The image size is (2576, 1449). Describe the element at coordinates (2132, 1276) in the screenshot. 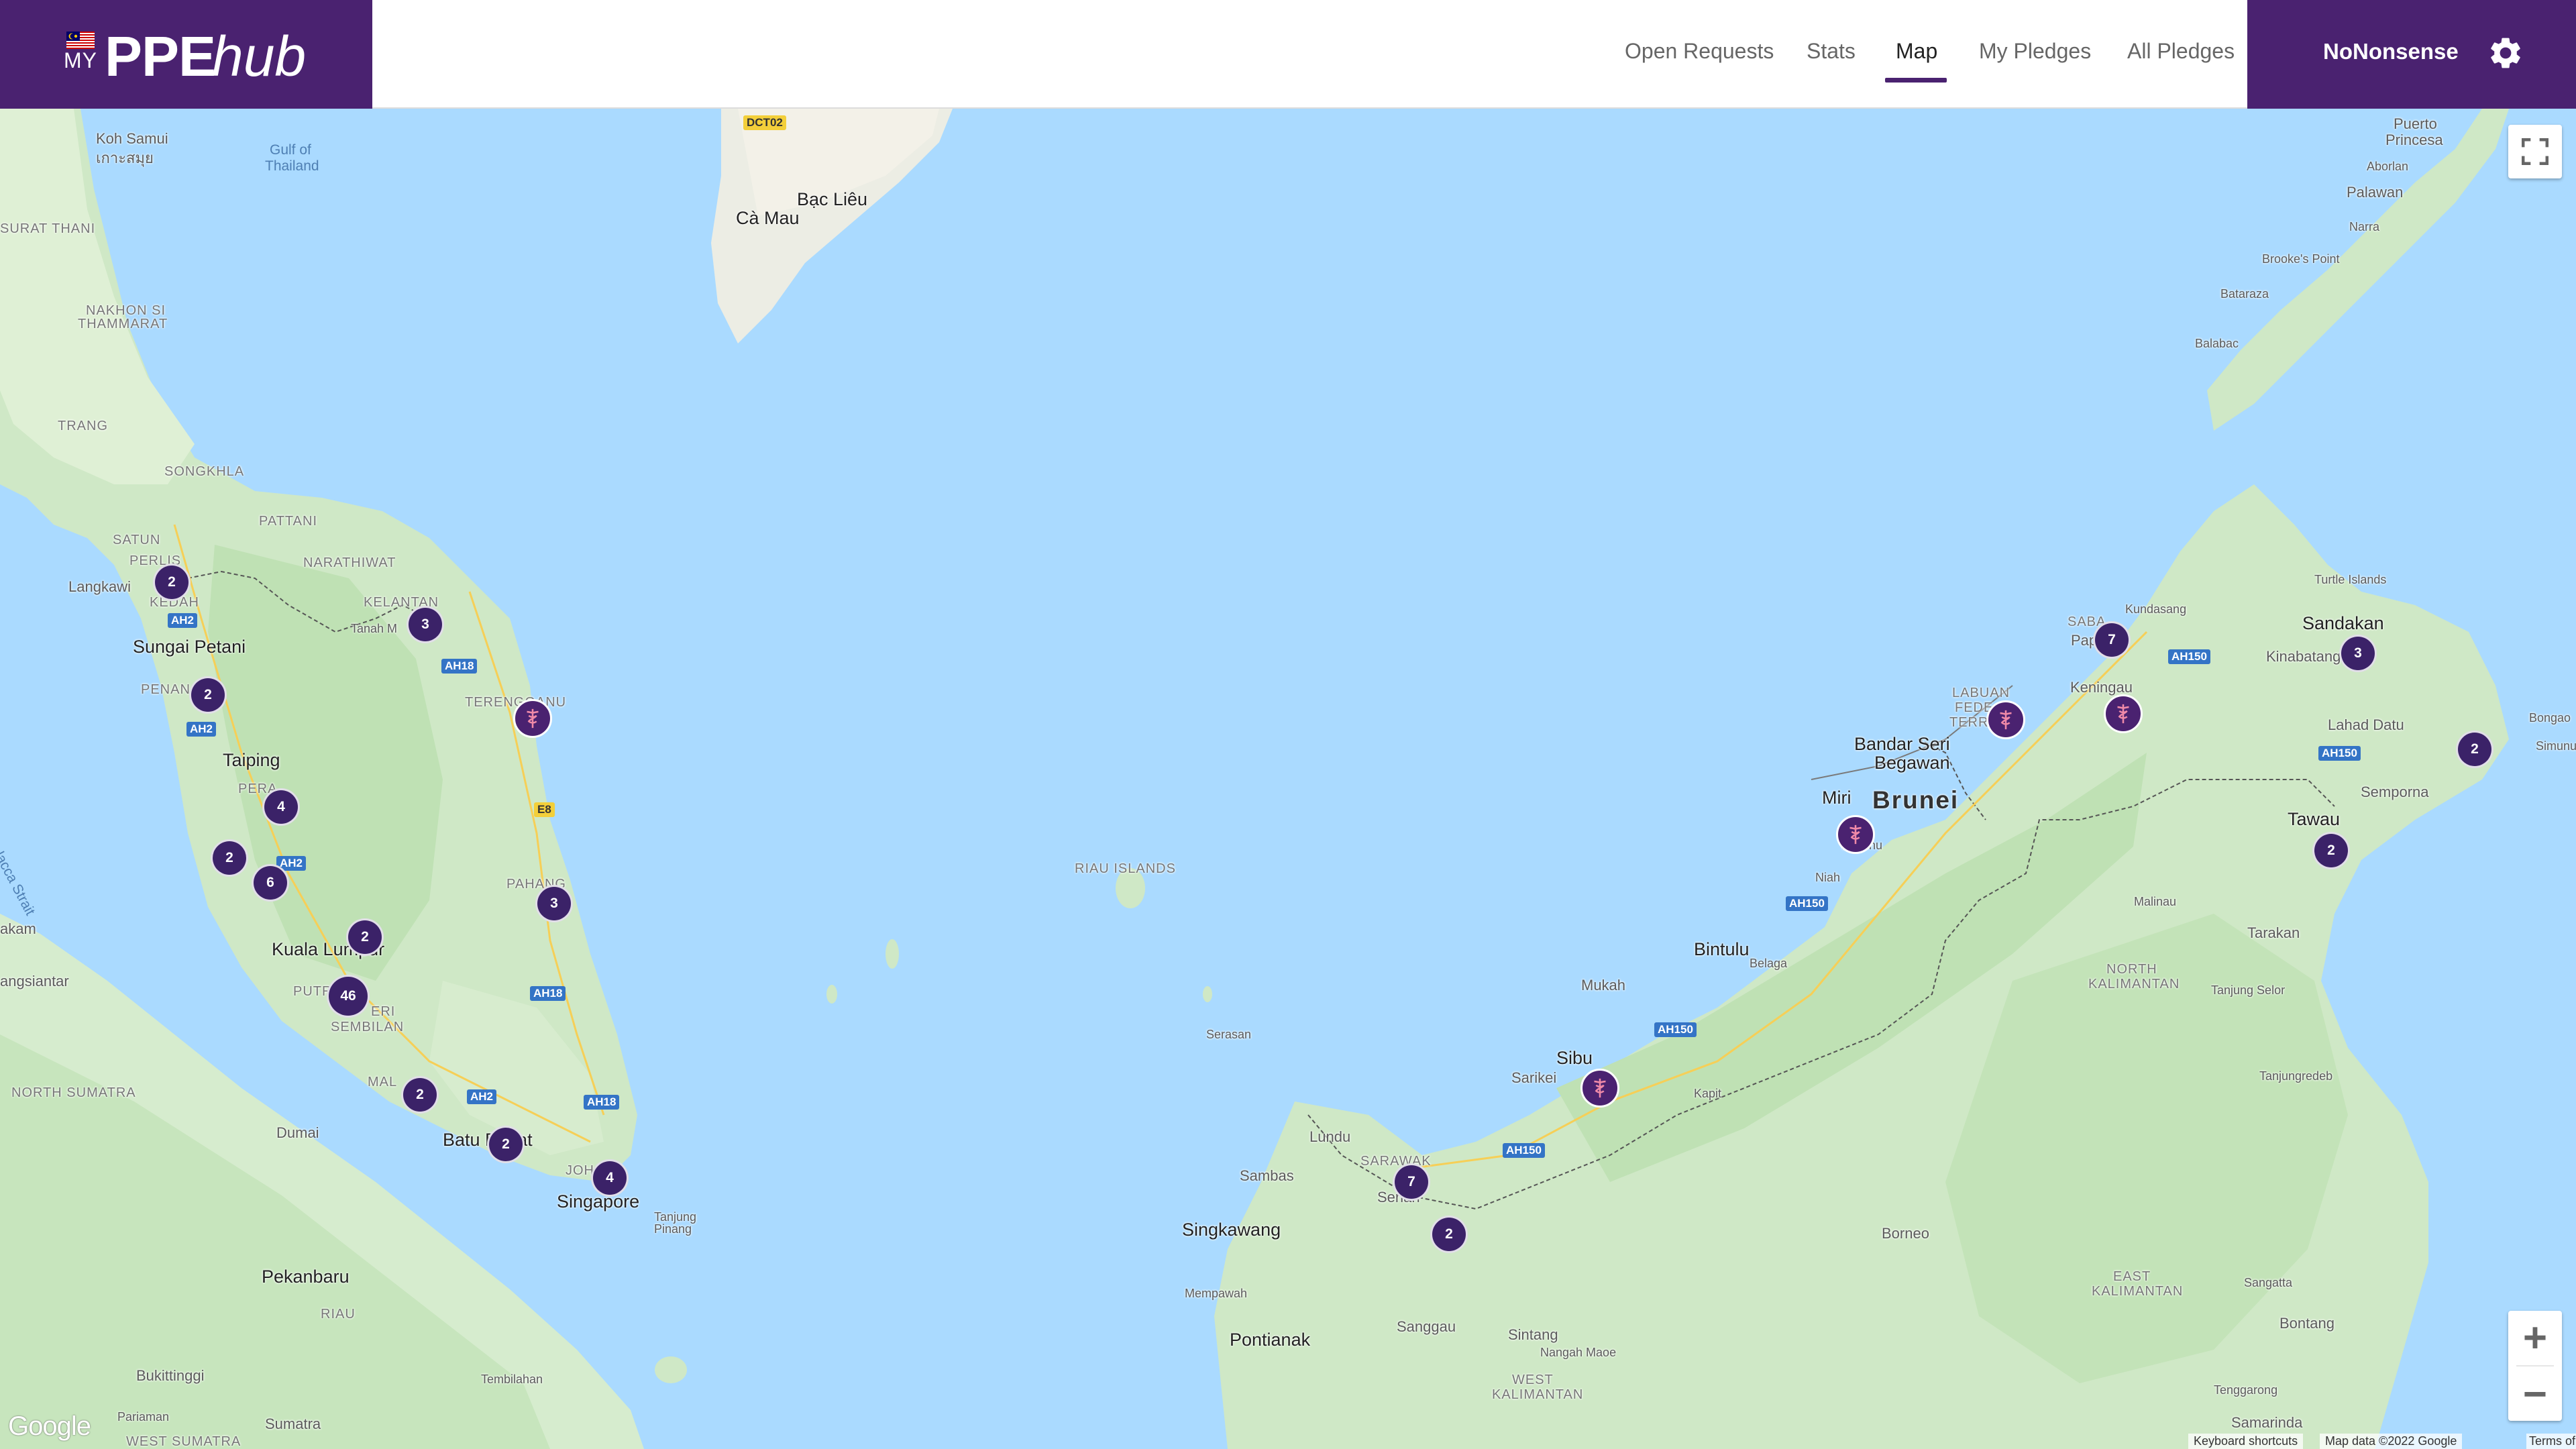

I see `region-label: EAST` at that location.